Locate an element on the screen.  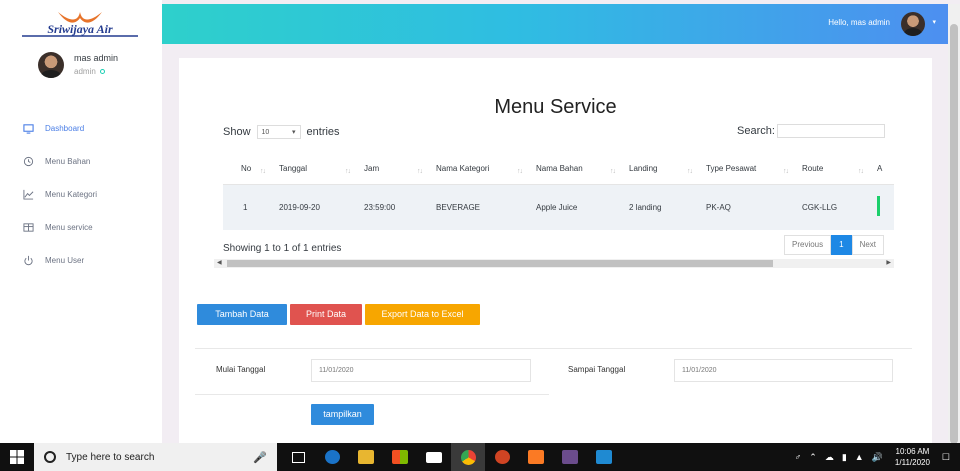
column-header-type-pesawat: Type Pesawat ↑↓ is located at coordinates (748, 169).